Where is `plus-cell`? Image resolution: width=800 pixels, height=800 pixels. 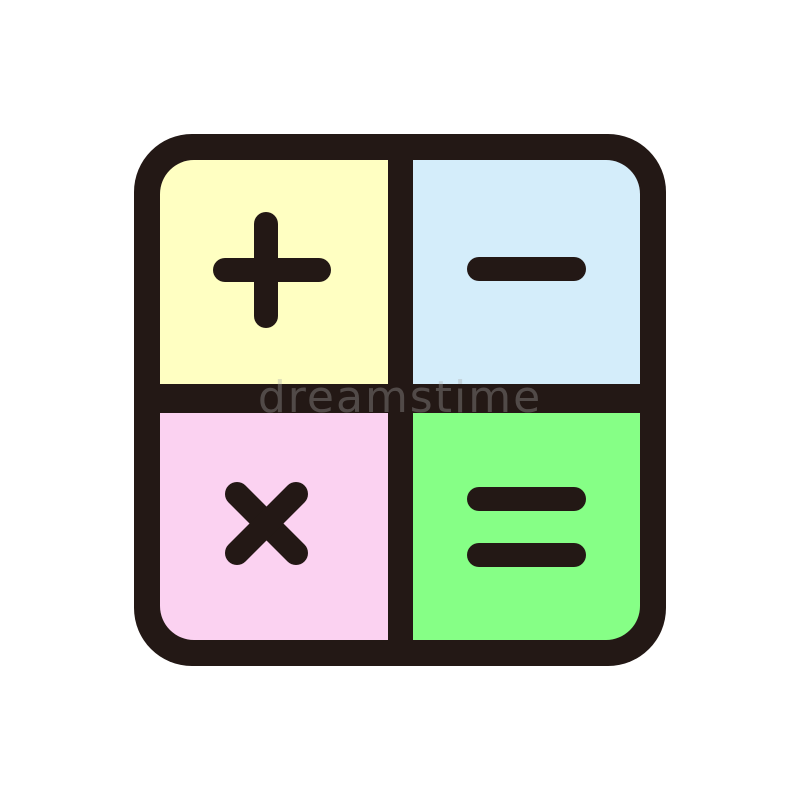 plus-cell is located at coordinates (274, 272).